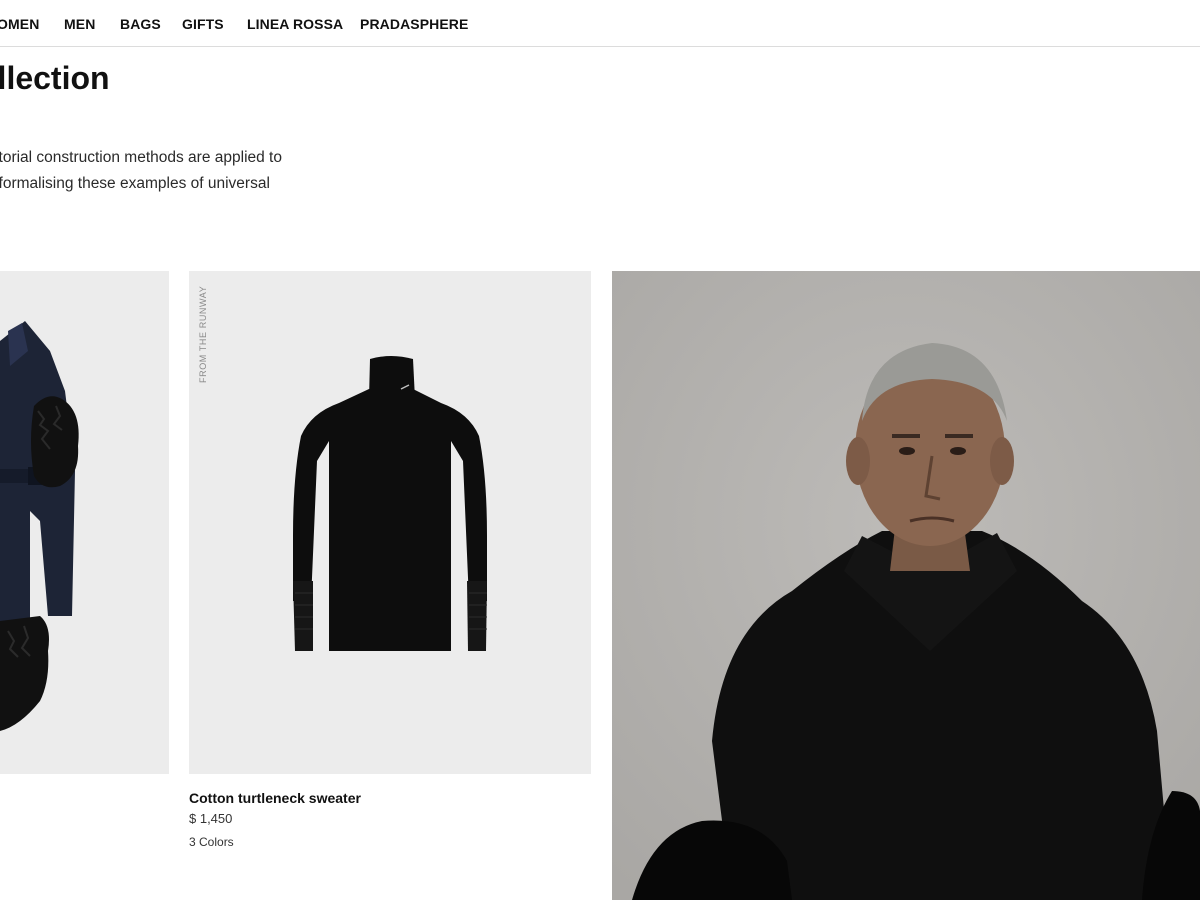 The height and width of the screenshot is (900, 1200). Describe the element at coordinates (55, 78) in the screenshot. I see `page-title: ollection` at that location.